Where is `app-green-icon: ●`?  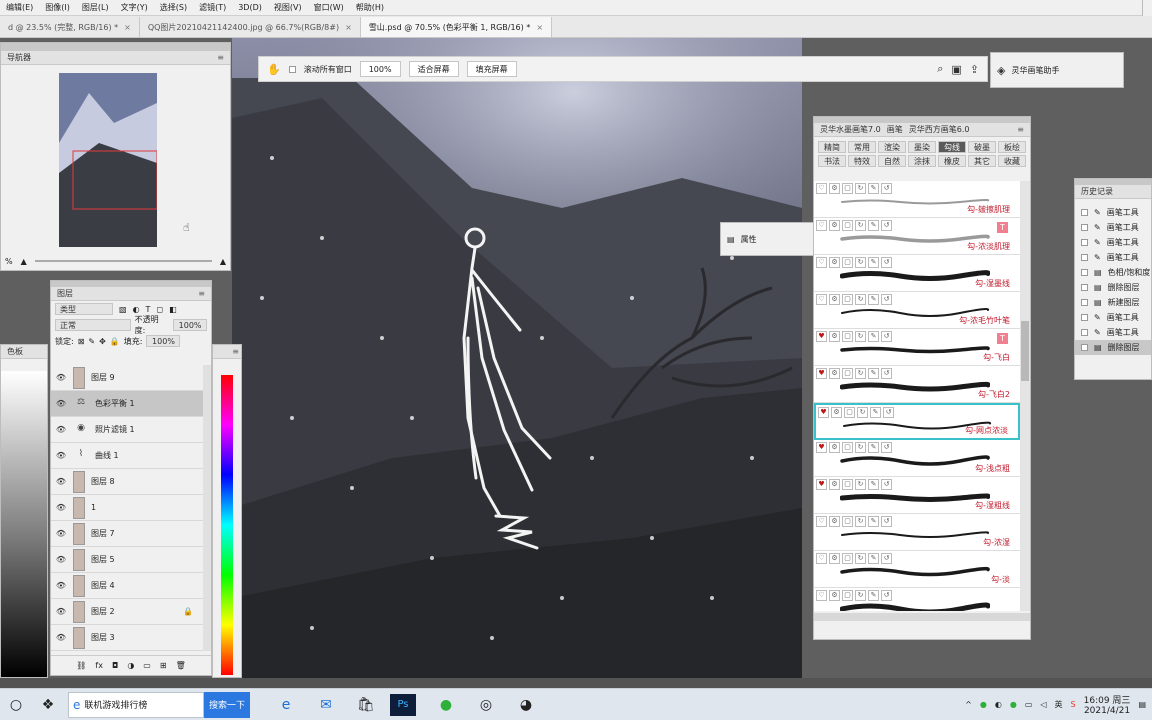
app-green-icon: ● is located at coordinates (446, 705).